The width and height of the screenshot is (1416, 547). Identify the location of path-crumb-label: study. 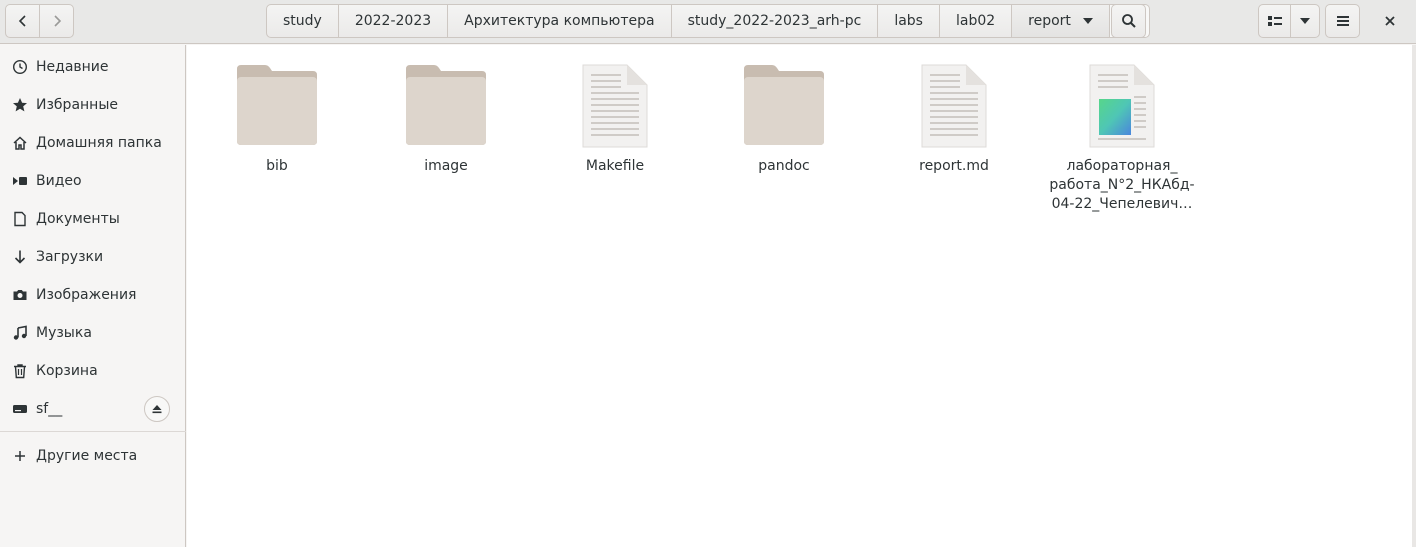
(302, 21).